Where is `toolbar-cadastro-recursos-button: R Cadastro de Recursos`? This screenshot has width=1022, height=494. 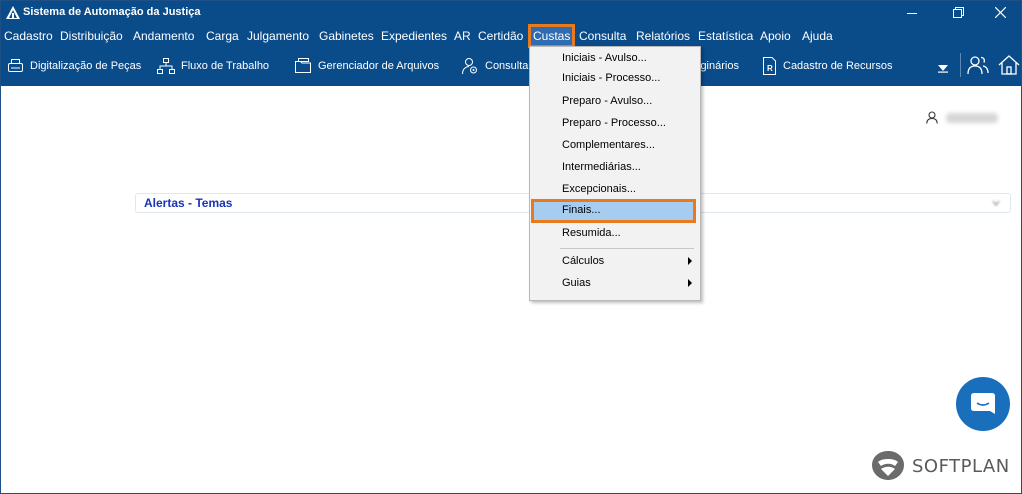 toolbar-cadastro-recursos-button: R Cadastro de Recursos is located at coordinates (827, 66).